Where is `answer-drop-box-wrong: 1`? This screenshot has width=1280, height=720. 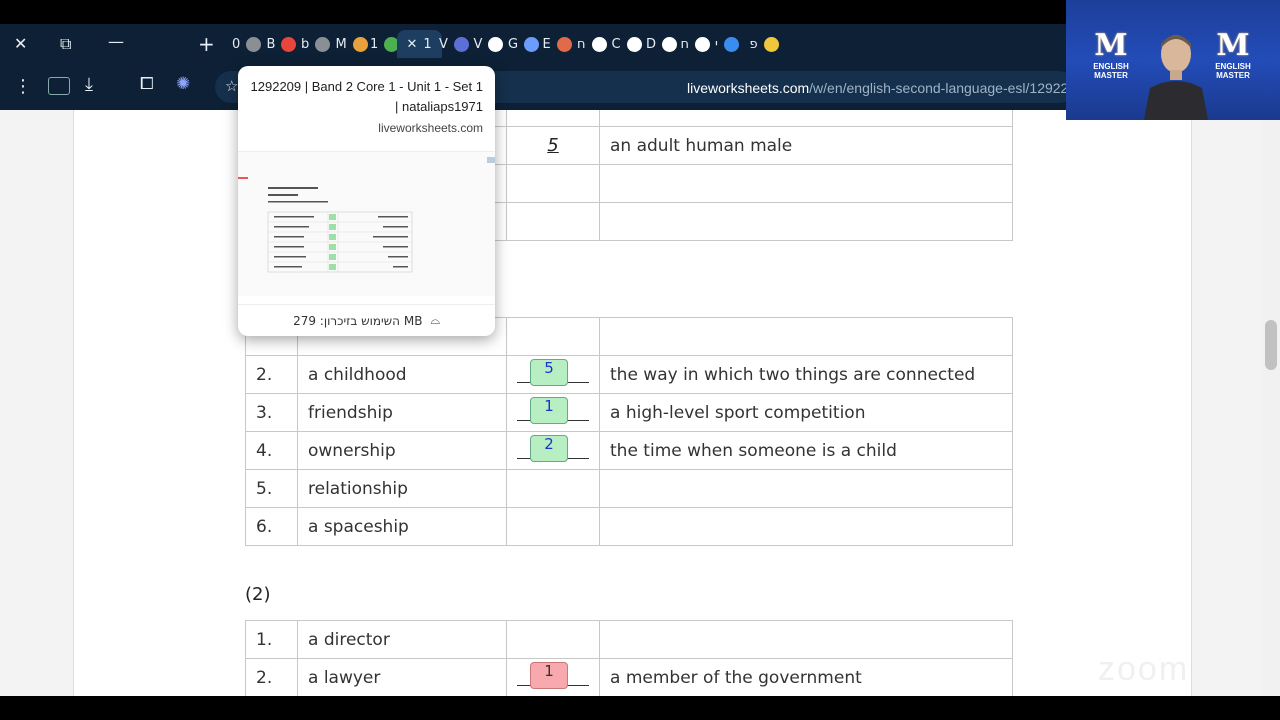
answer-drop-box-wrong: 1 is located at coordinates (549, 675).